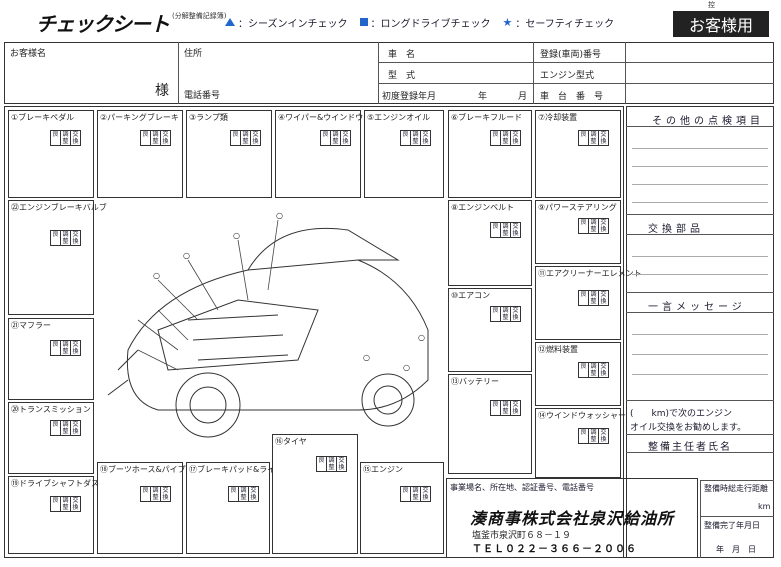  I want to click on square-icon, so click(363, 22).